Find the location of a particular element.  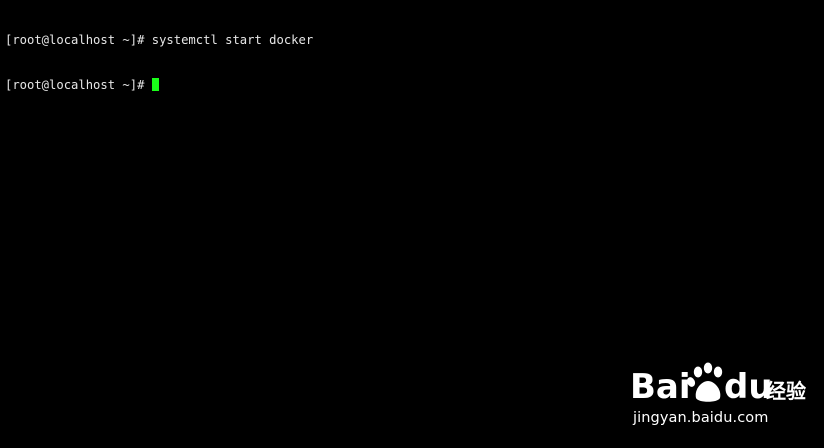

terminal-line: [root@localhost ~]# is located at coordinates (412, 85).